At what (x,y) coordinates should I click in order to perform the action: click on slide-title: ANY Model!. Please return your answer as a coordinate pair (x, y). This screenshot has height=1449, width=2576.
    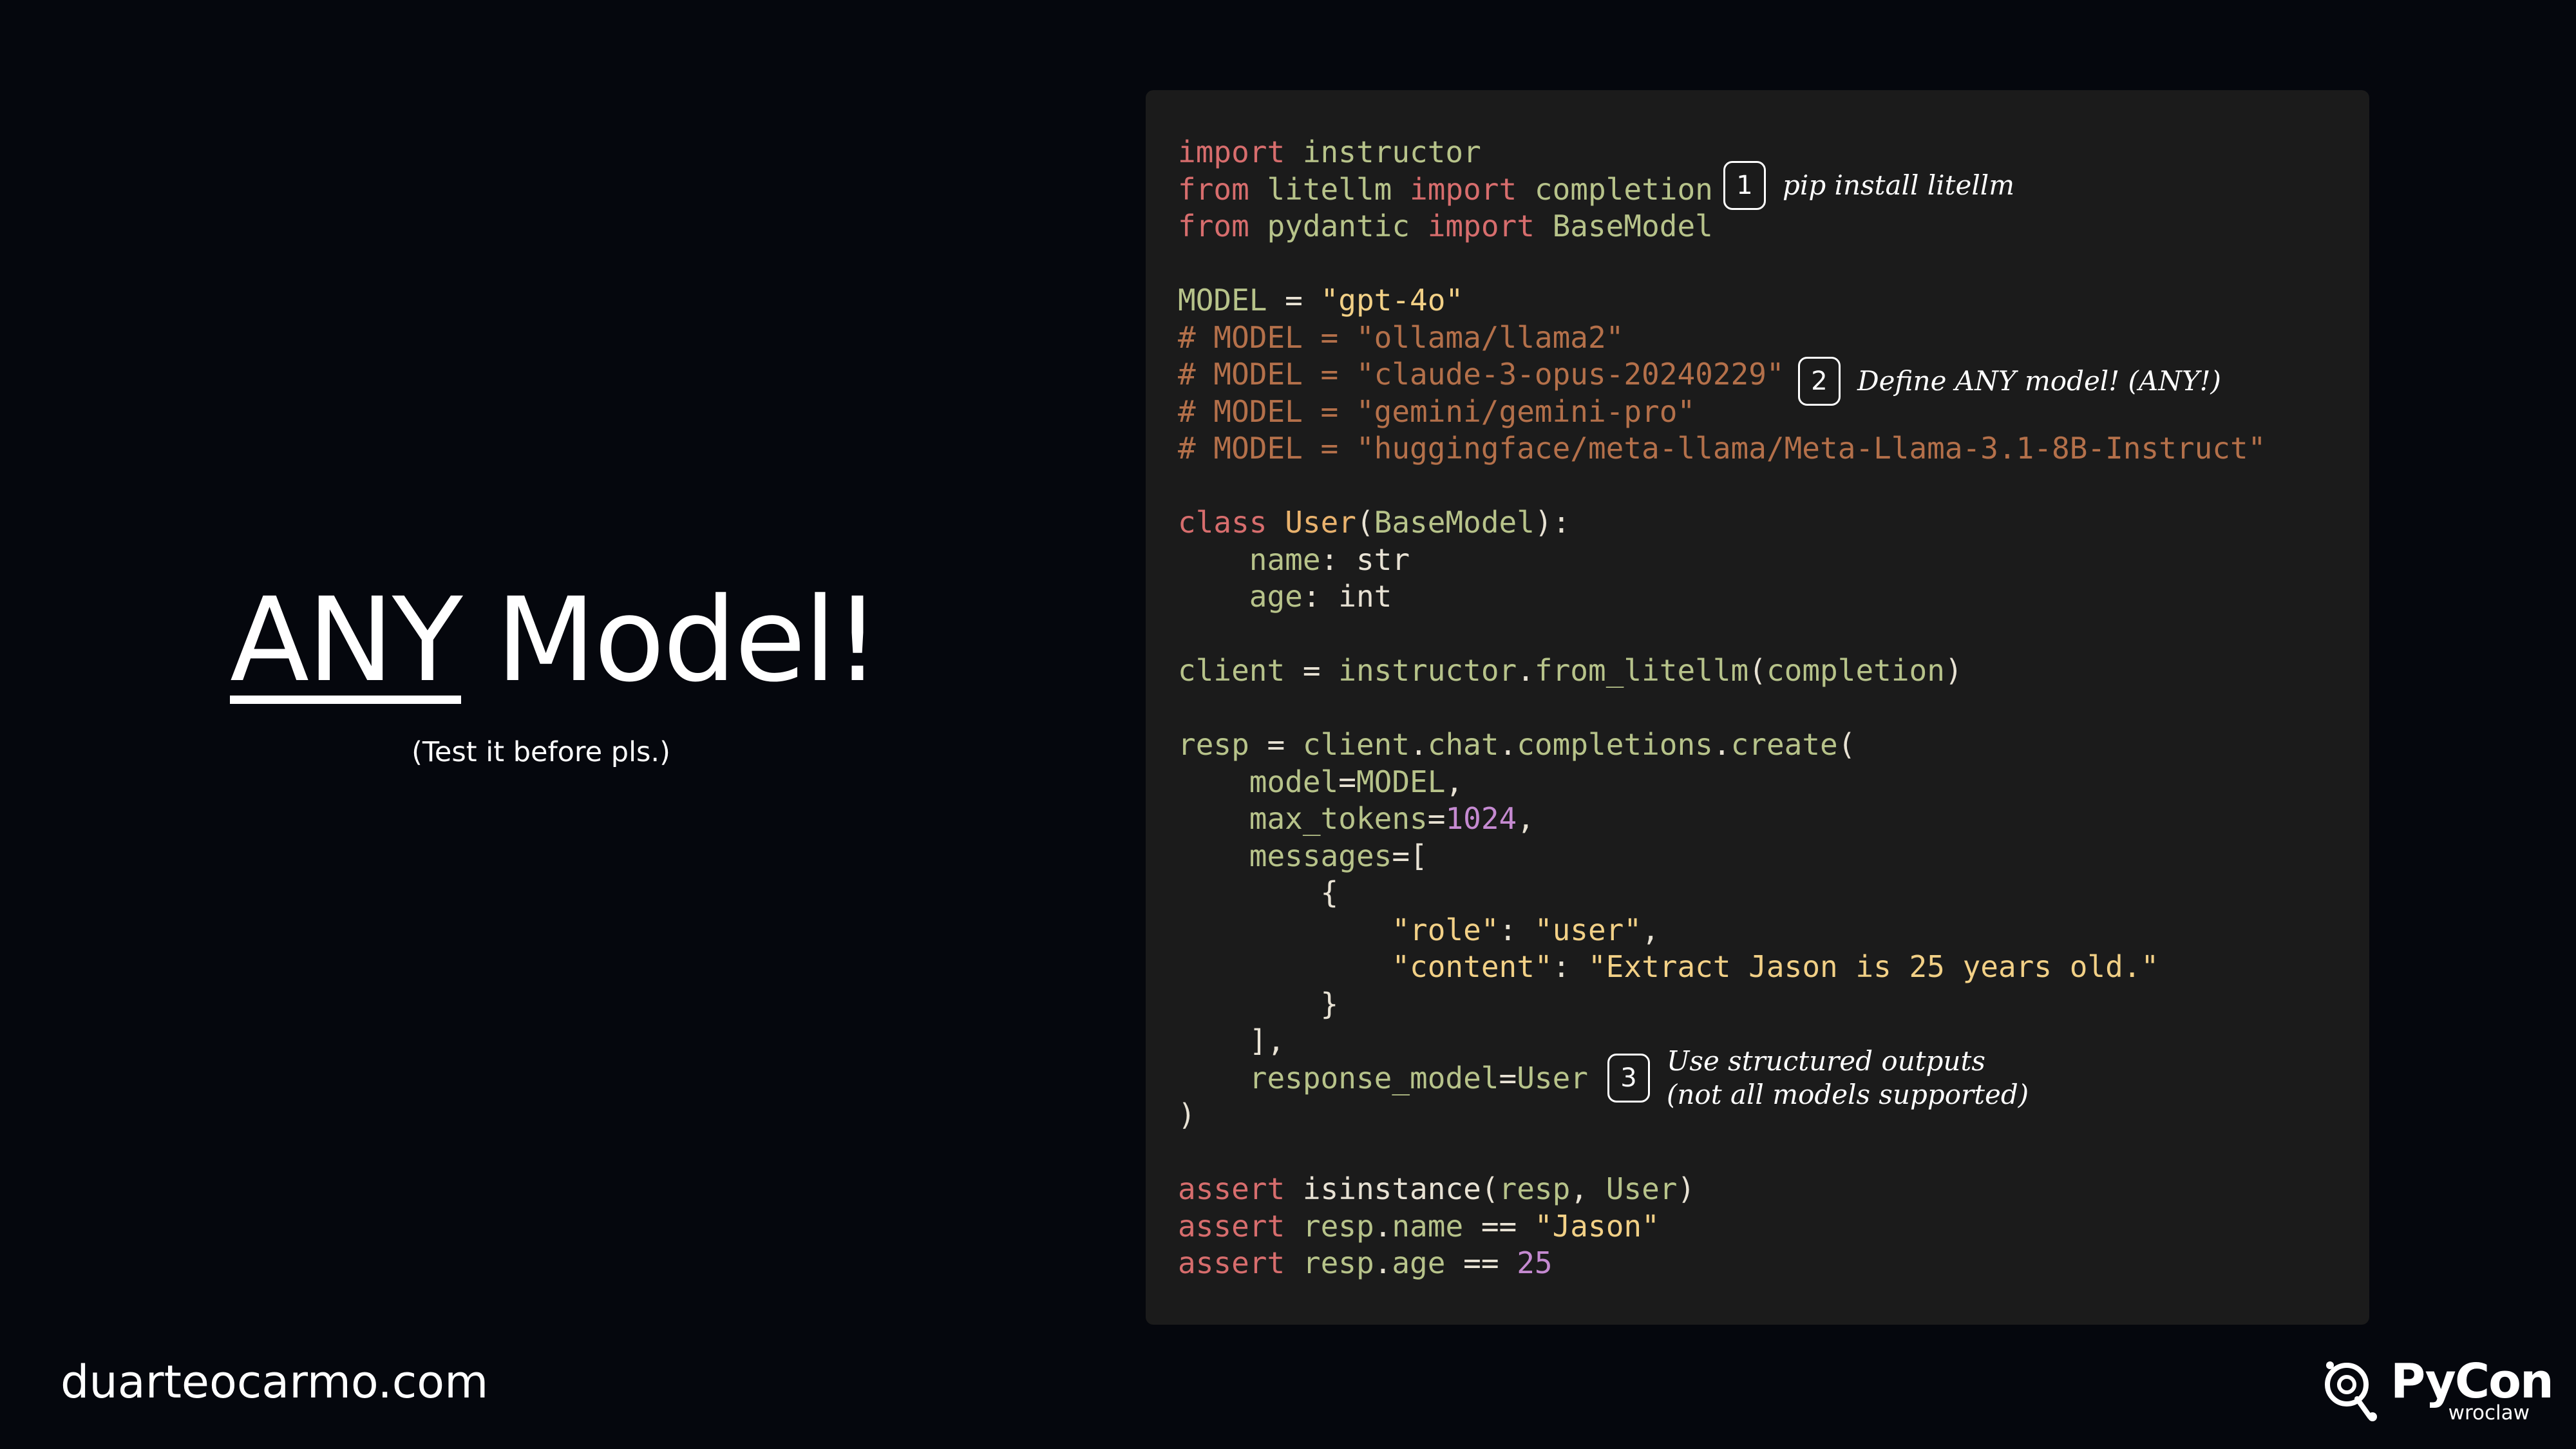
    Looking at the image, I should click on (555, 640).